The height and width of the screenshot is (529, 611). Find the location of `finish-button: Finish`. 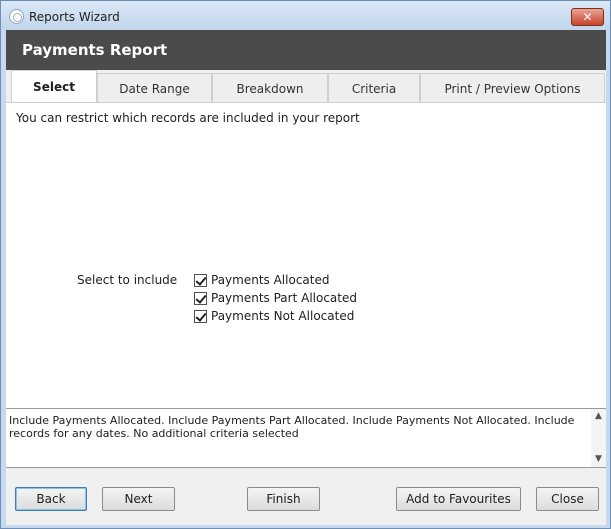

finish-button: Finish is located at coordinates (283, 499).